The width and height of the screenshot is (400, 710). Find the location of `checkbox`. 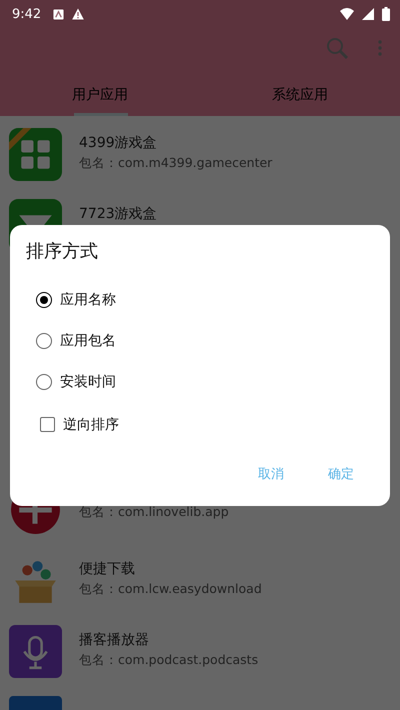

checkbox is located at coordinates (47, 424).